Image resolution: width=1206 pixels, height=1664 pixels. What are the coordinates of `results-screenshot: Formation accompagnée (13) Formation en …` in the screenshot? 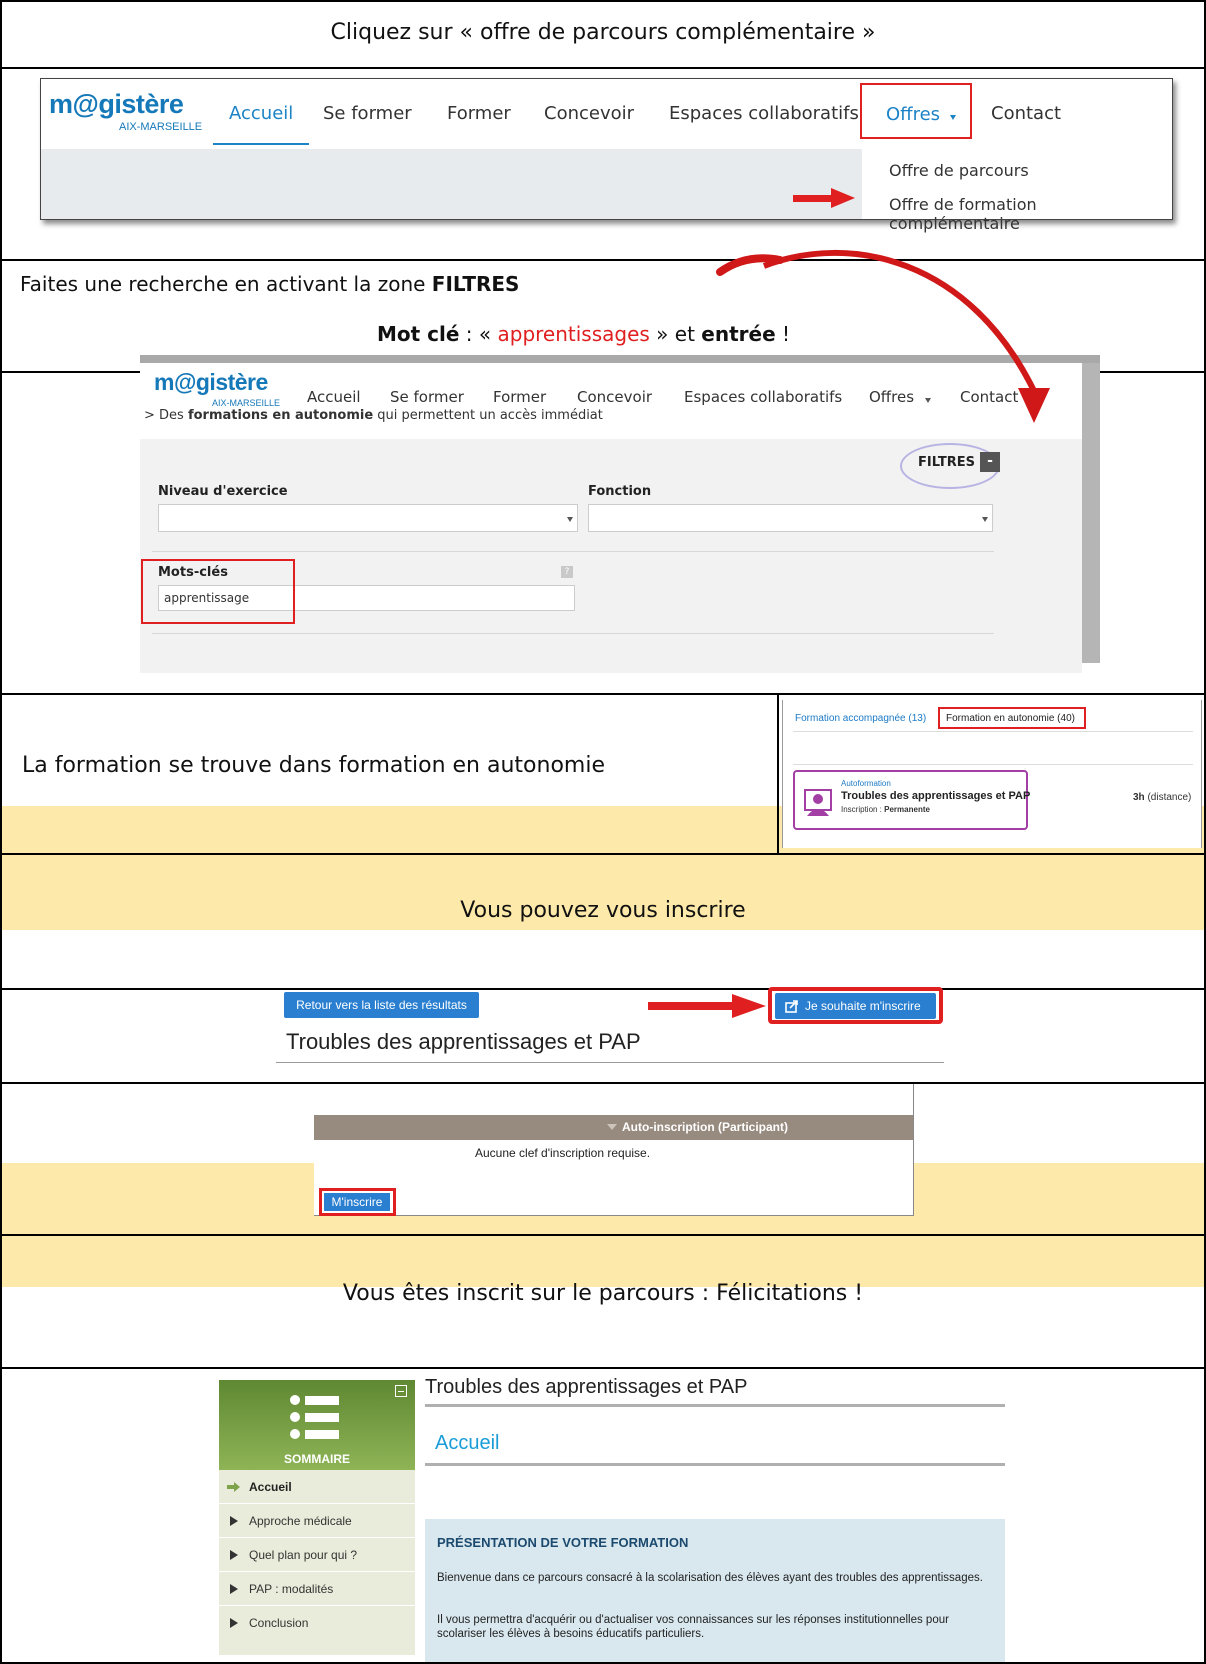 It's located at (992, 774).